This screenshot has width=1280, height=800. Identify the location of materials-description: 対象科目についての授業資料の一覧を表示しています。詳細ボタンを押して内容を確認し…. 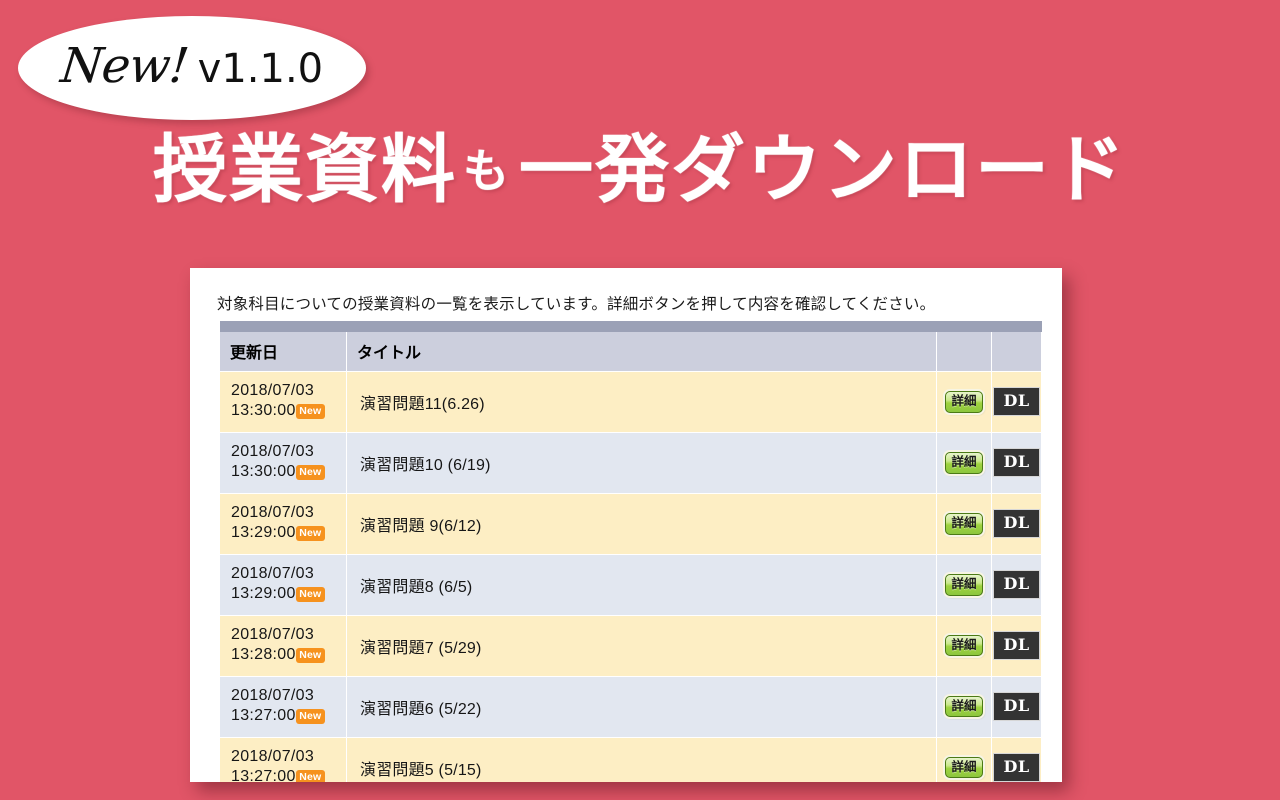
(576, 304).